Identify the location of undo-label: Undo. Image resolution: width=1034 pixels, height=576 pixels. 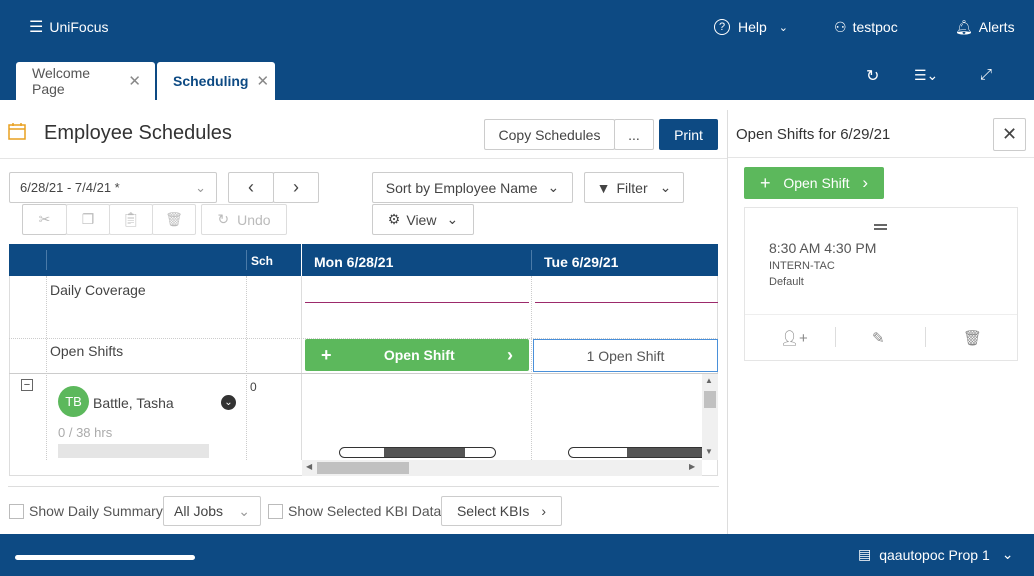
(254, 219).